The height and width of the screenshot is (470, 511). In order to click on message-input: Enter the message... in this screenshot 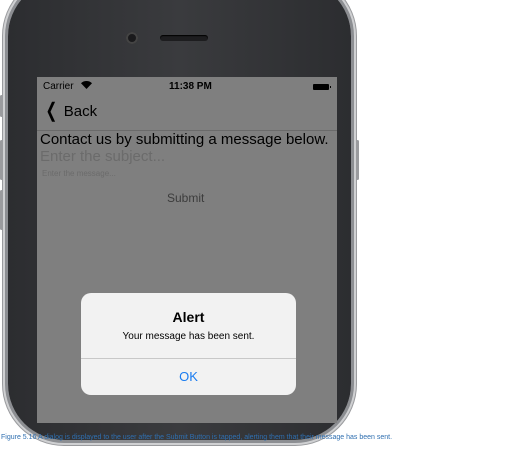, I will do `click(79, 173)`.